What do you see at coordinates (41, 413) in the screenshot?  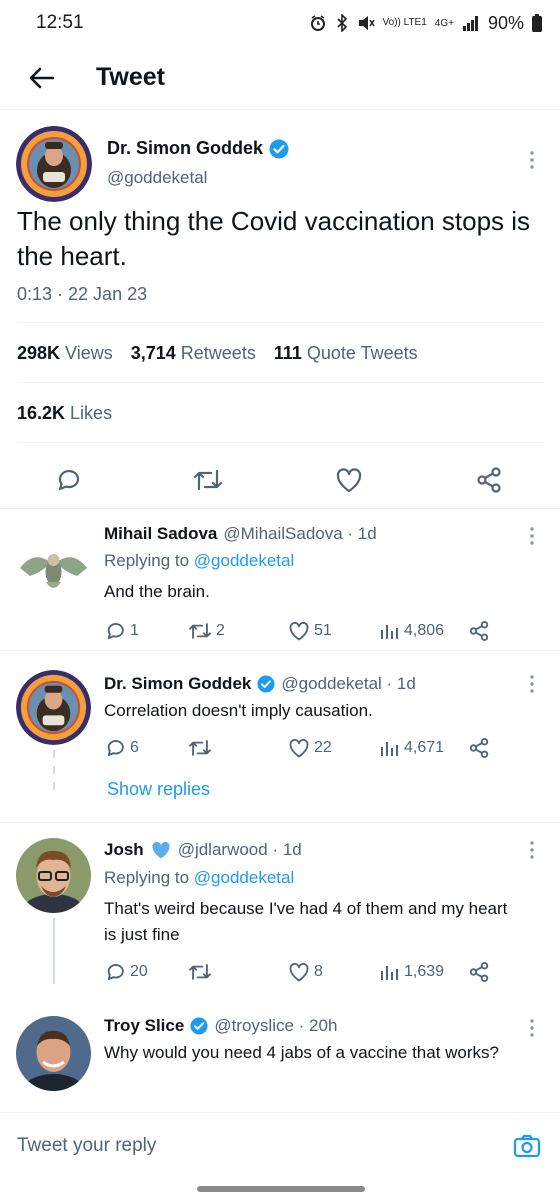 I see `likes-count: 16.2K` at bounding box center [41, 413].